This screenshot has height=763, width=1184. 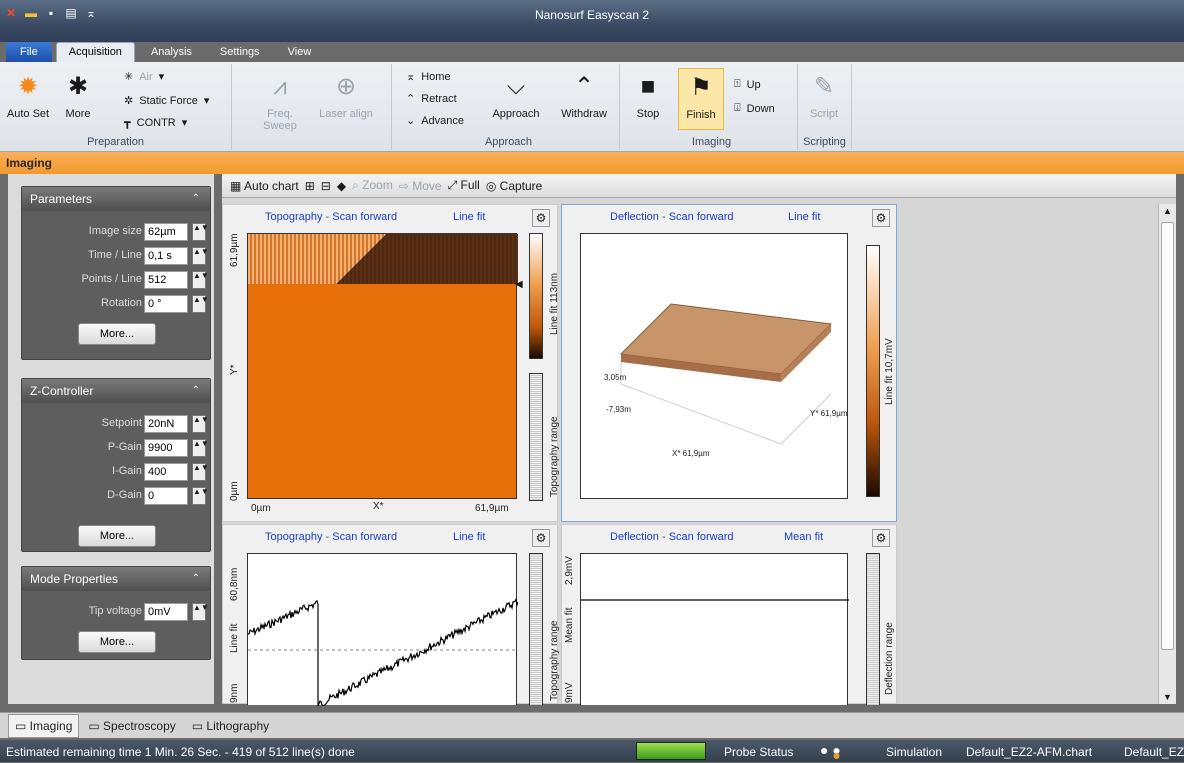 I want to click on tip-voltage-spinner: ▲▼, so click(x=200, y=612).